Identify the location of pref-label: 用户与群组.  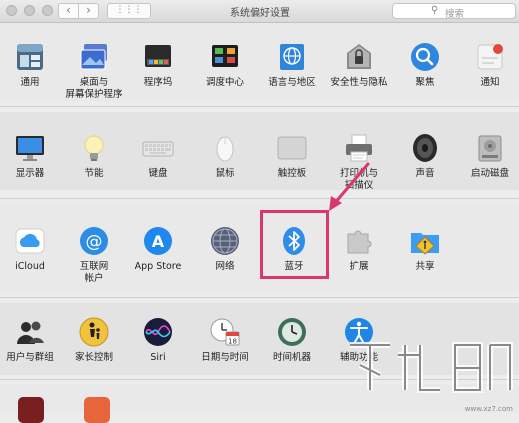
(30, 357).